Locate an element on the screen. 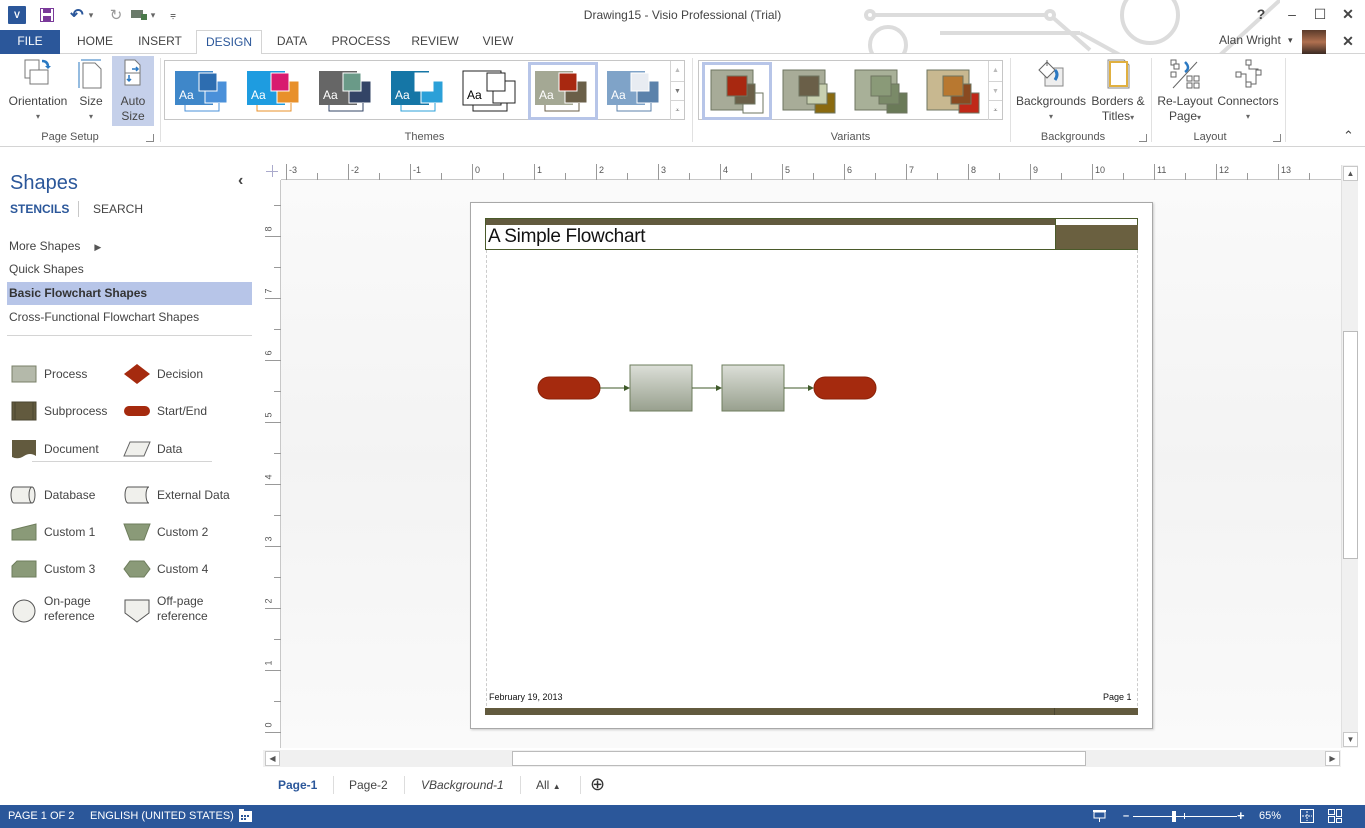 The width and height of the screenshot is (1365, 828). zoom-in-button: + is located at coordinates (1241, 815).